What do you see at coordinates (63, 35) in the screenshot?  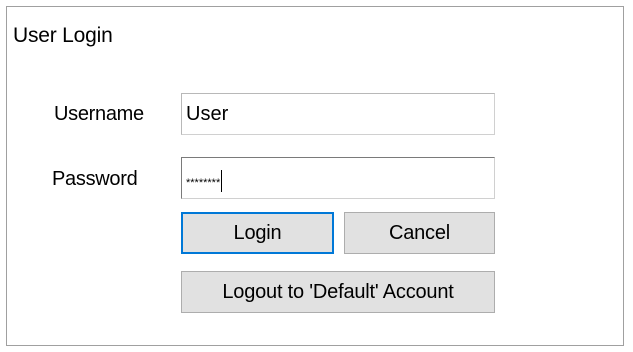 I see `dialog-title: User Login` at bounding box center [63, 35].